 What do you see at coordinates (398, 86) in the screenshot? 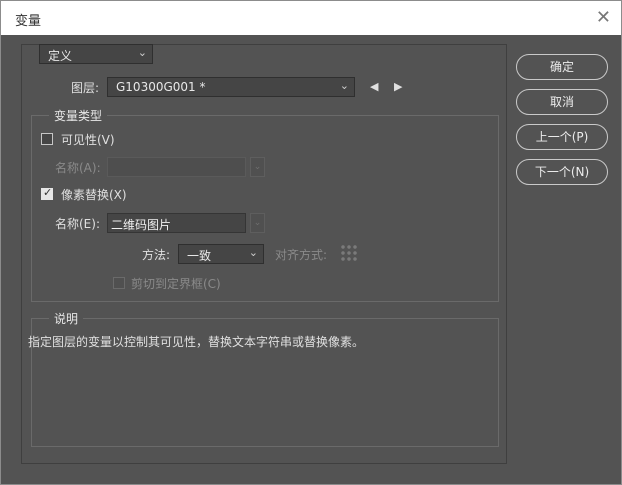
I see `arrow-right-icon: ▶` at bounding box center [398, 86].